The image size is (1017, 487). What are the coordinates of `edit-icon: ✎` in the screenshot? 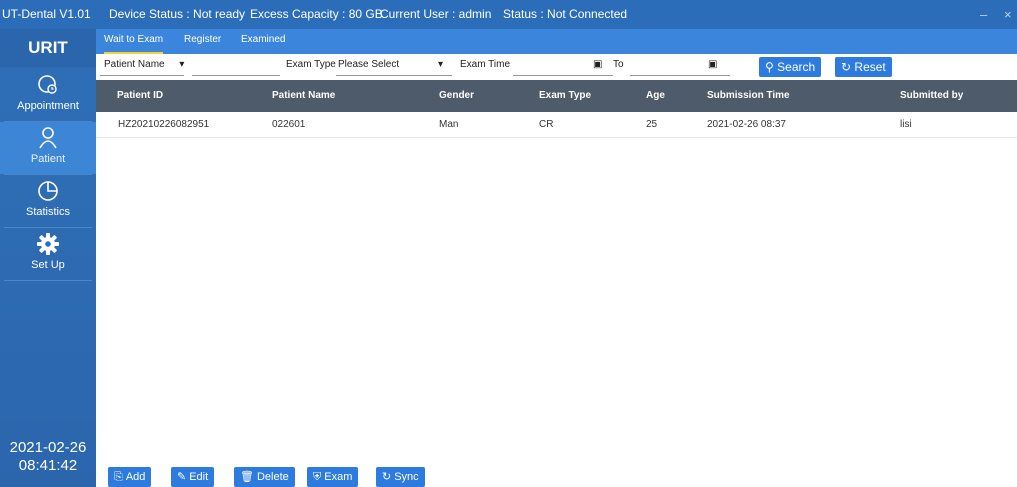 It's located at (182, 477).